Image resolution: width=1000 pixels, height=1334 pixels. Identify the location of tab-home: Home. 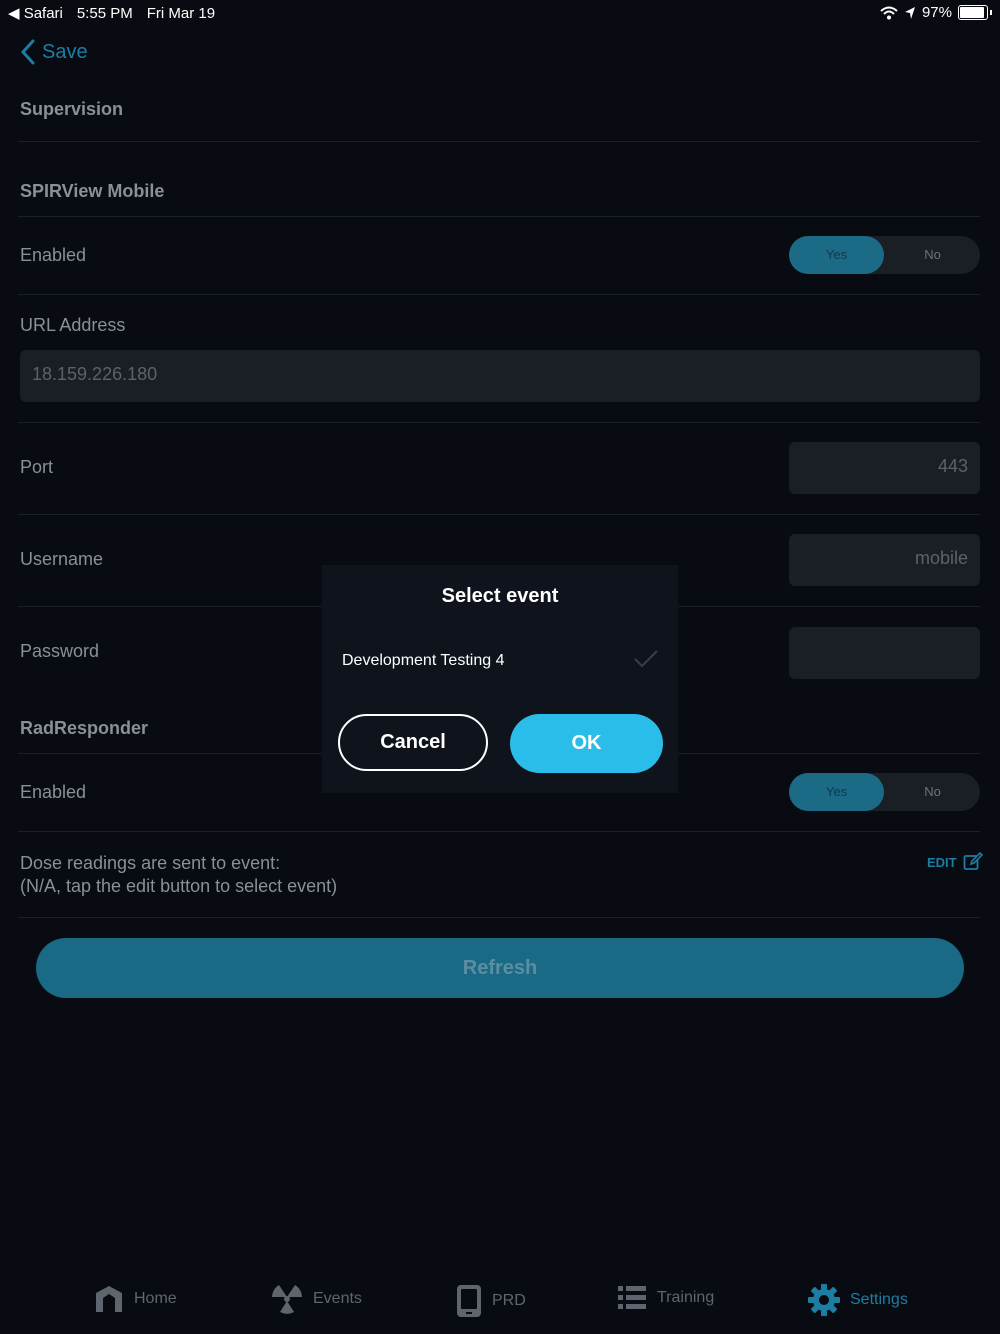
(135, 1299).